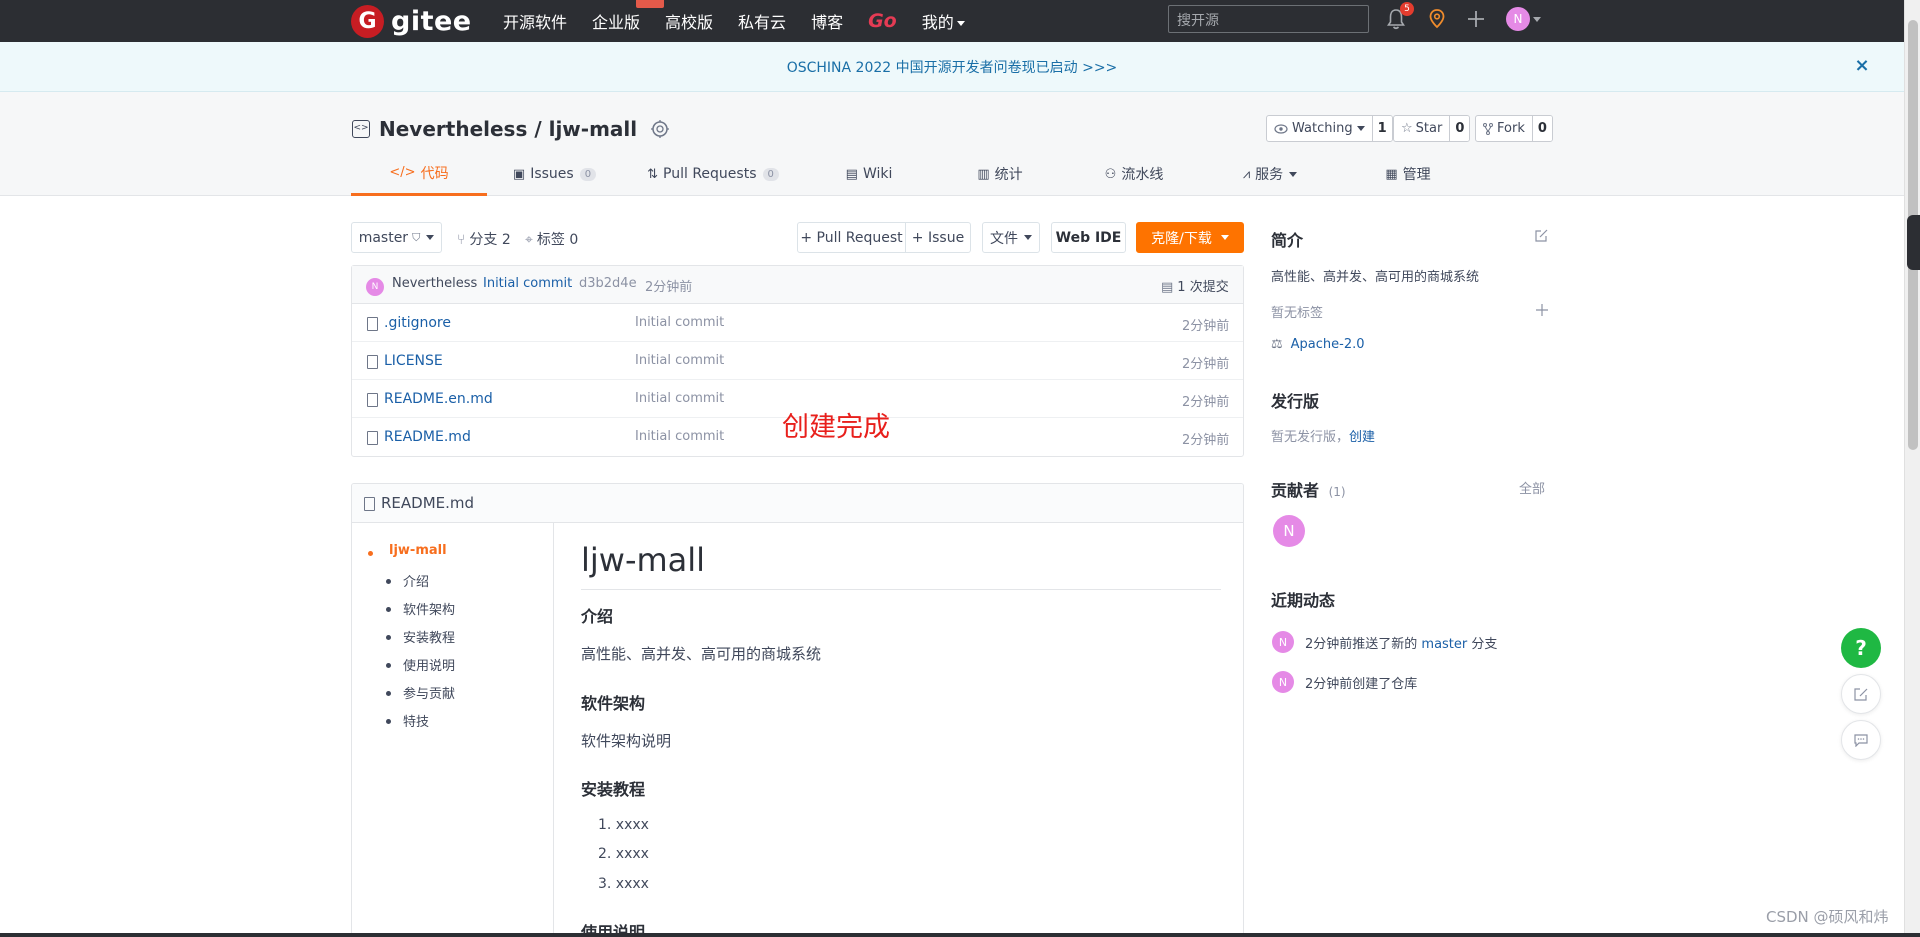 This screenshot has width=1920, height=937. What do you see at coordinates (1518, 19) in the screenshot?
I see `user-avatar: N` at bounding box center [1518, 19].